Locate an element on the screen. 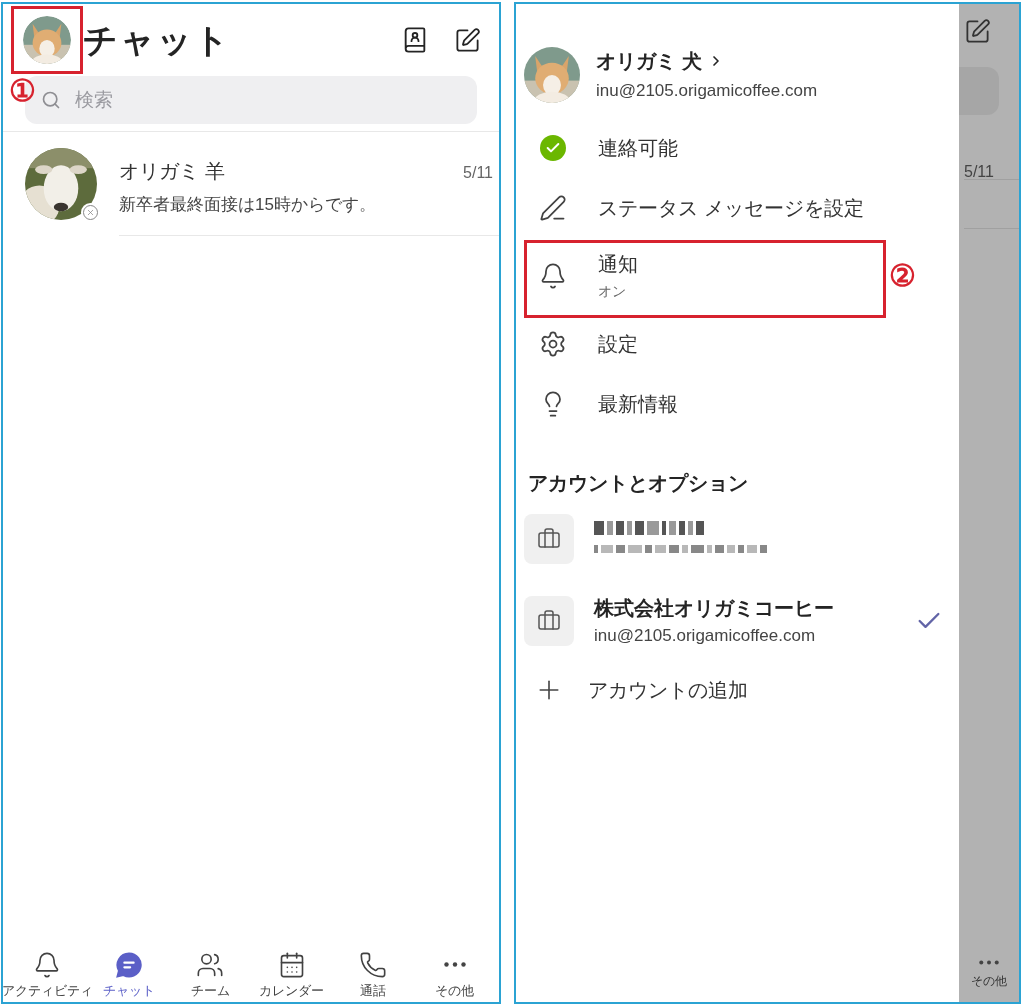 The image size is (1024, 1006). nav-tab: 通話 is located at coordinates (373, 975).